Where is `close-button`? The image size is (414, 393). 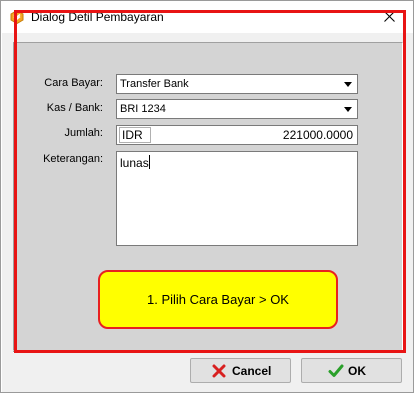
close-button is located at coordinates (390, 17).